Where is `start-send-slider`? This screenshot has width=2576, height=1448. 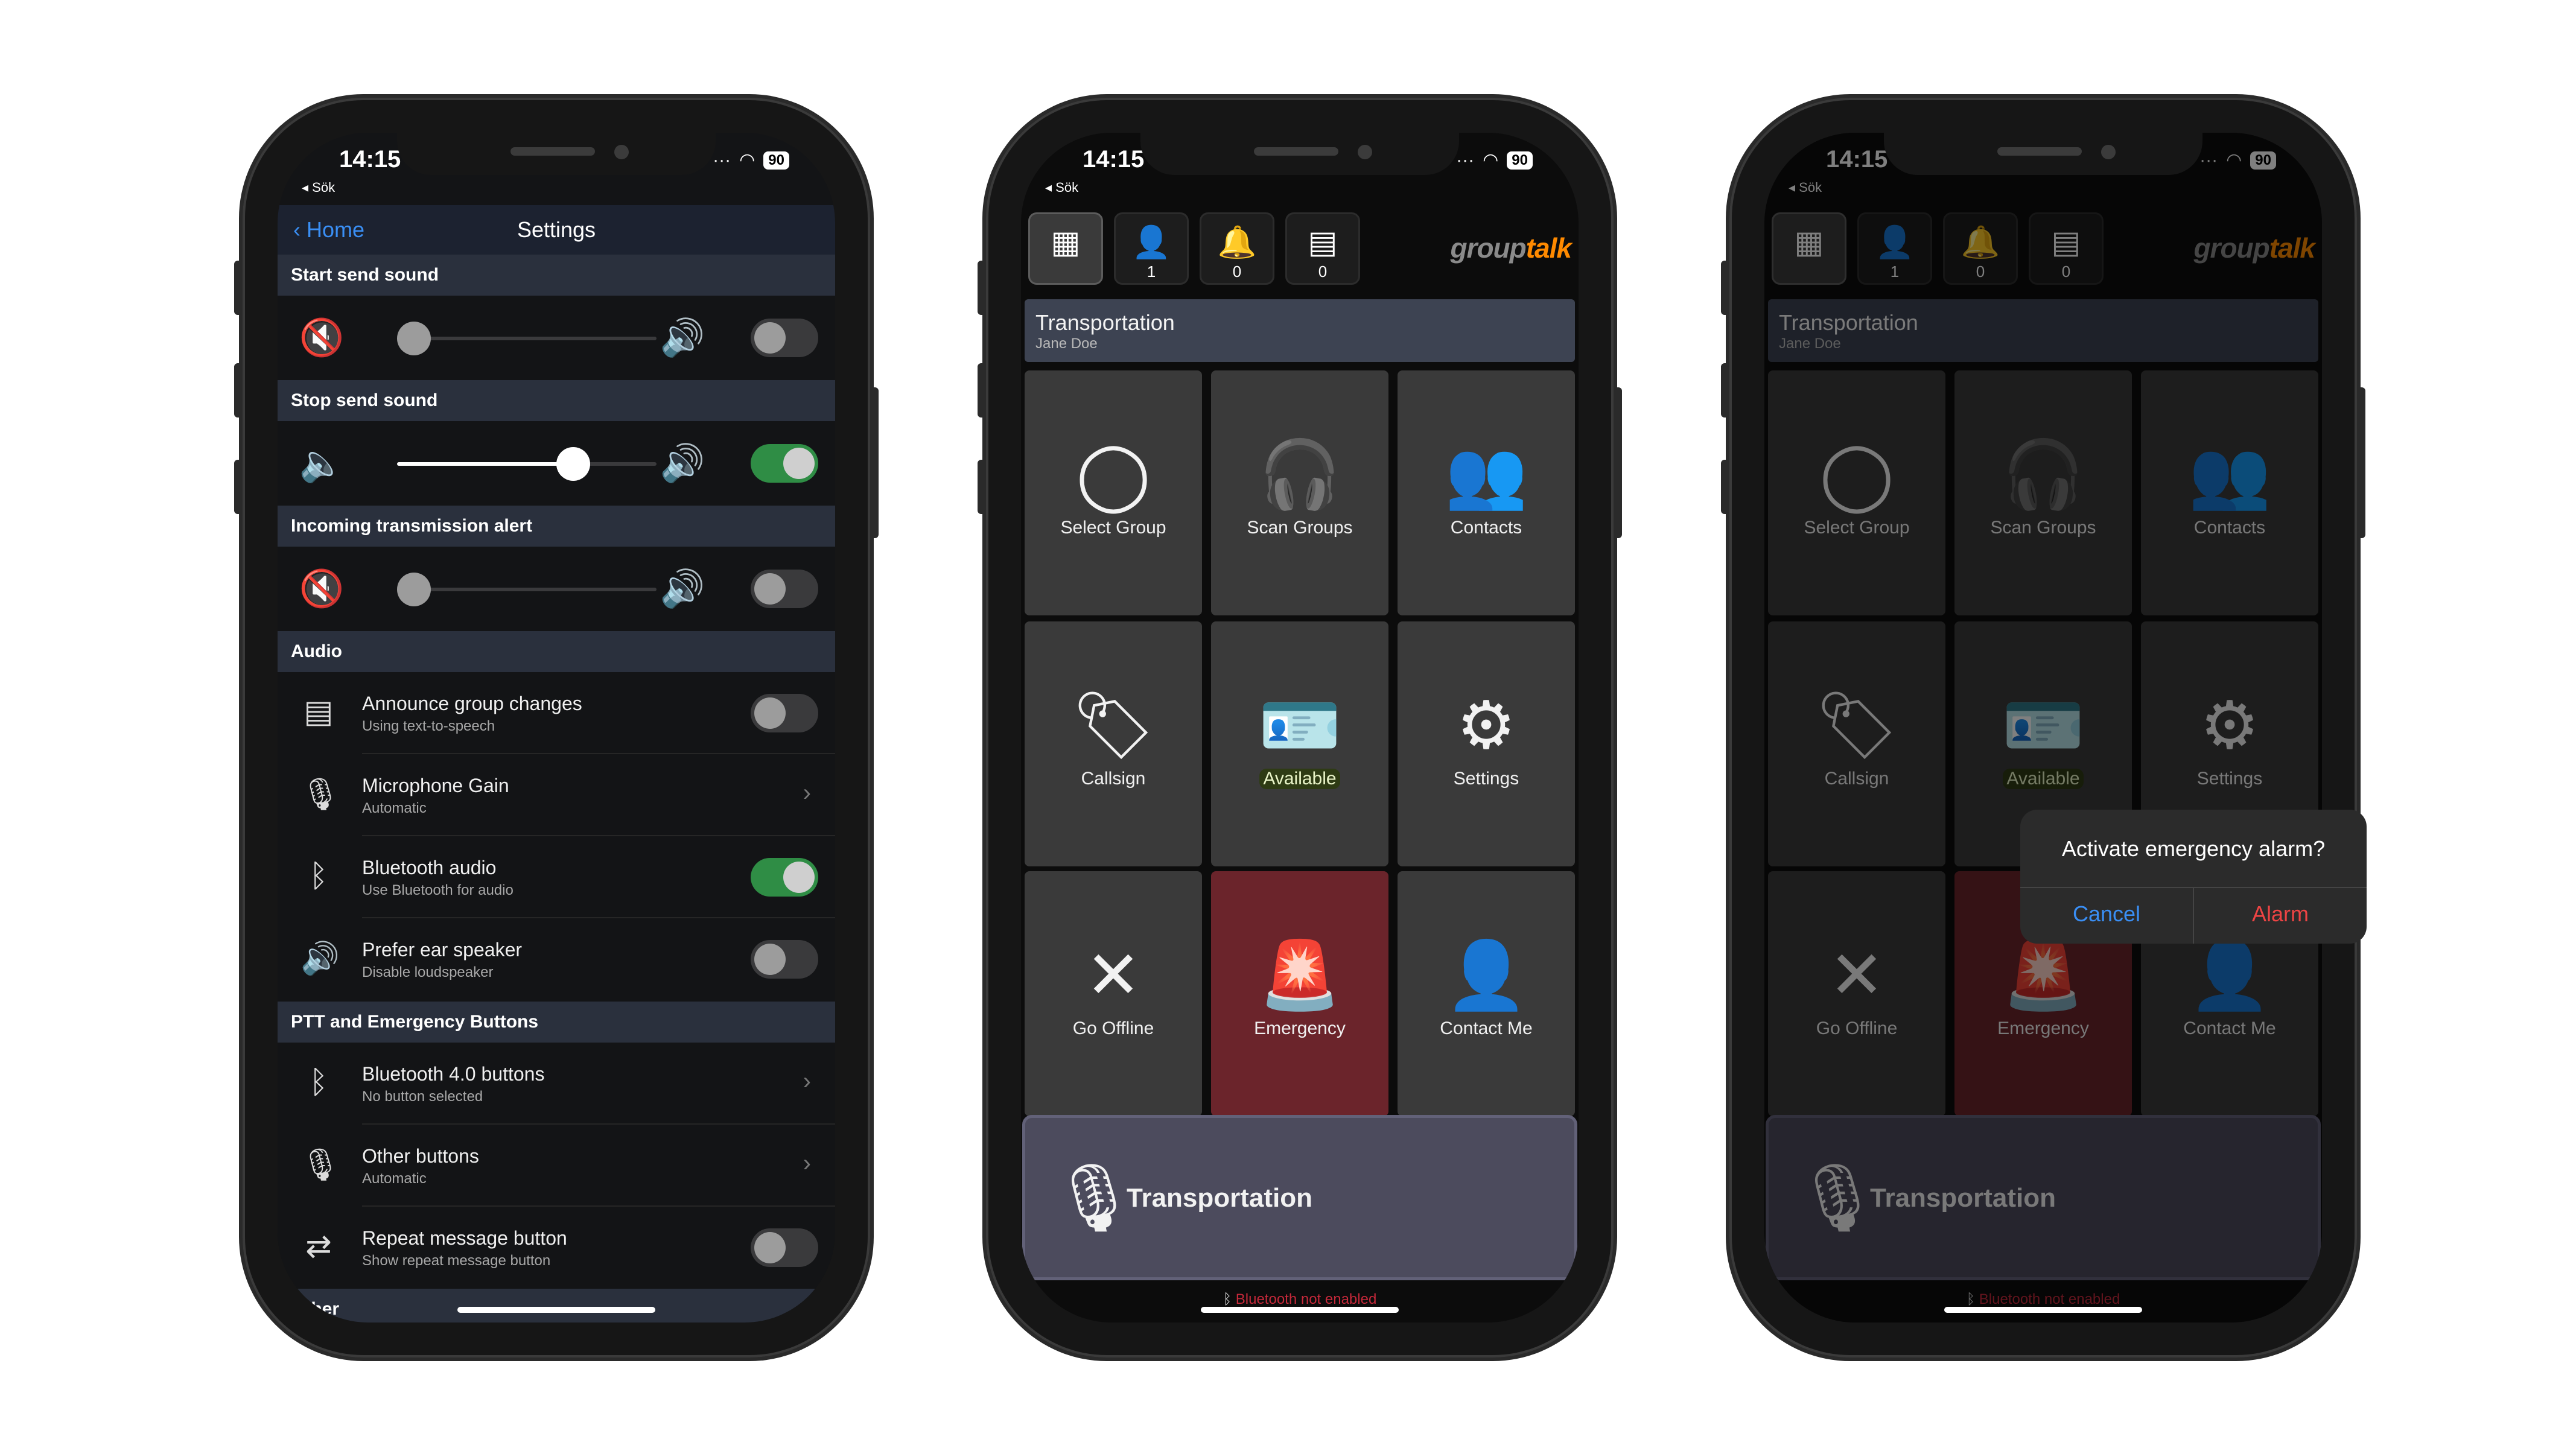 start-send-slider is located at coordinates (527, 338).